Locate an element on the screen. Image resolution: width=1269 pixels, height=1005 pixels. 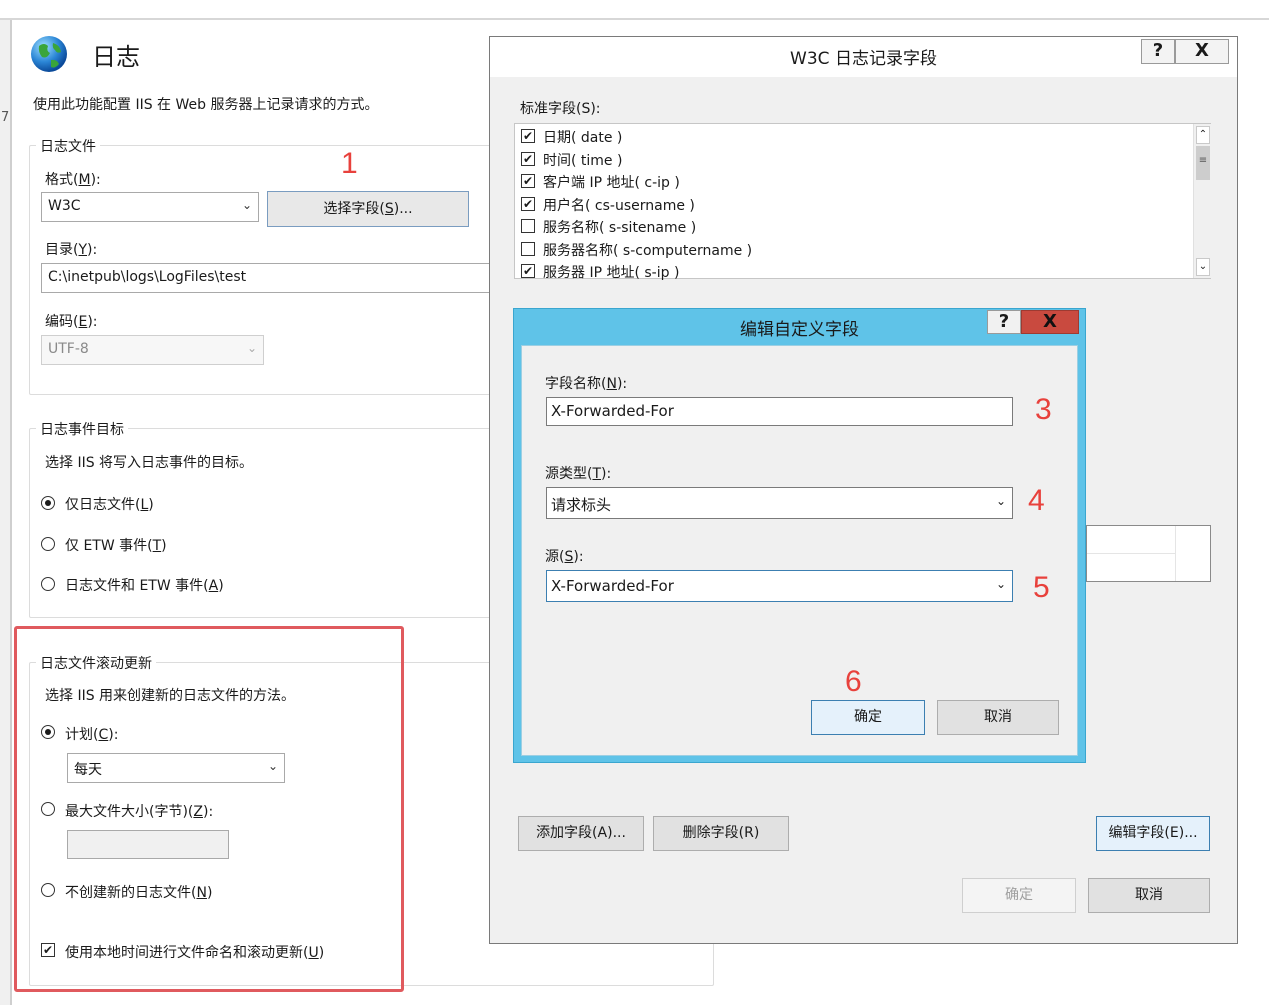
standard-fields-label: 标准字段(S): is located at coordinates (560, 109).